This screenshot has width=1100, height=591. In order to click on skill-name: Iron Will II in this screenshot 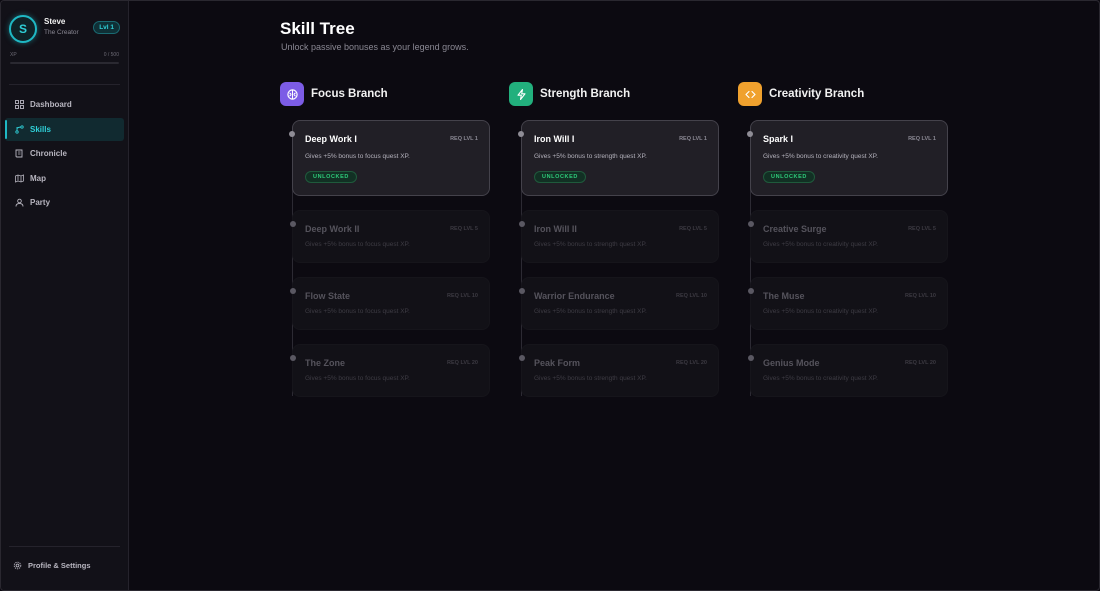, I will do `click(555, 229)`.